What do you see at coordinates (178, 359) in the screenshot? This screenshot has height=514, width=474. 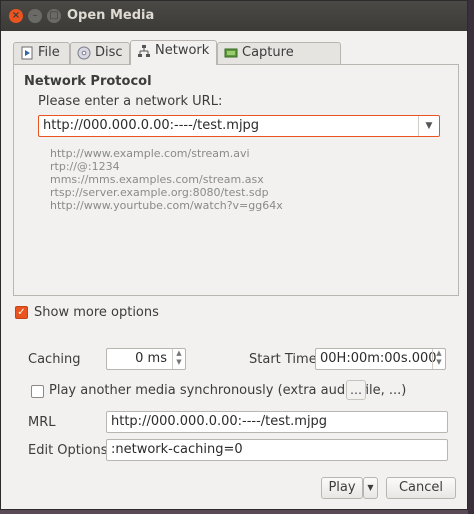 I see `caching-stepper: ▲ ▼` at bounding box center [178, 359].